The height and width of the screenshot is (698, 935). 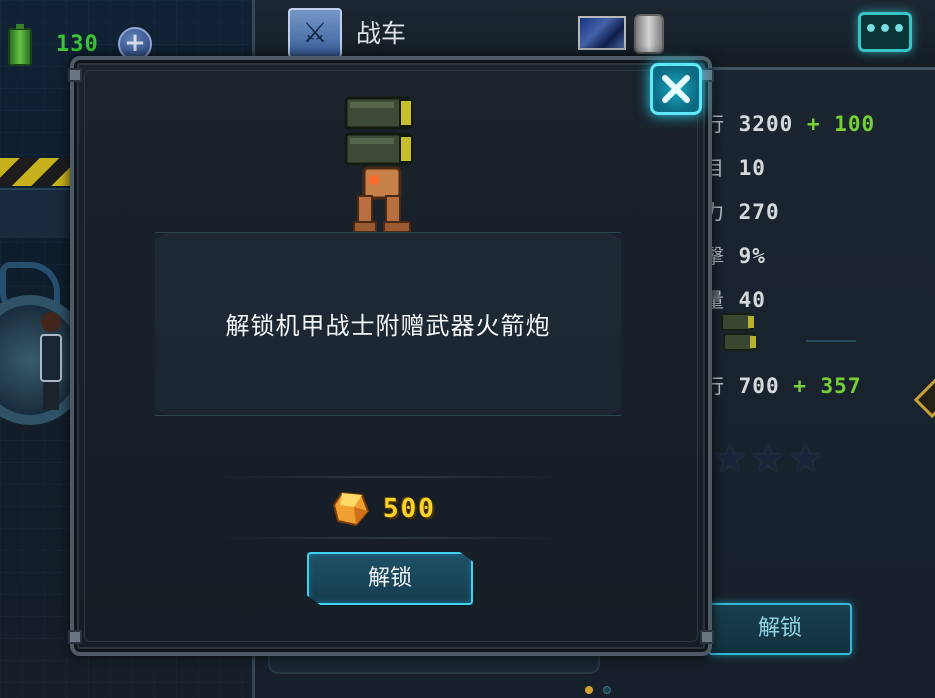 What do you see at coordinates (388, 232) in the screenshot?
I see `description-border-top` at bounding box center [388, 232].